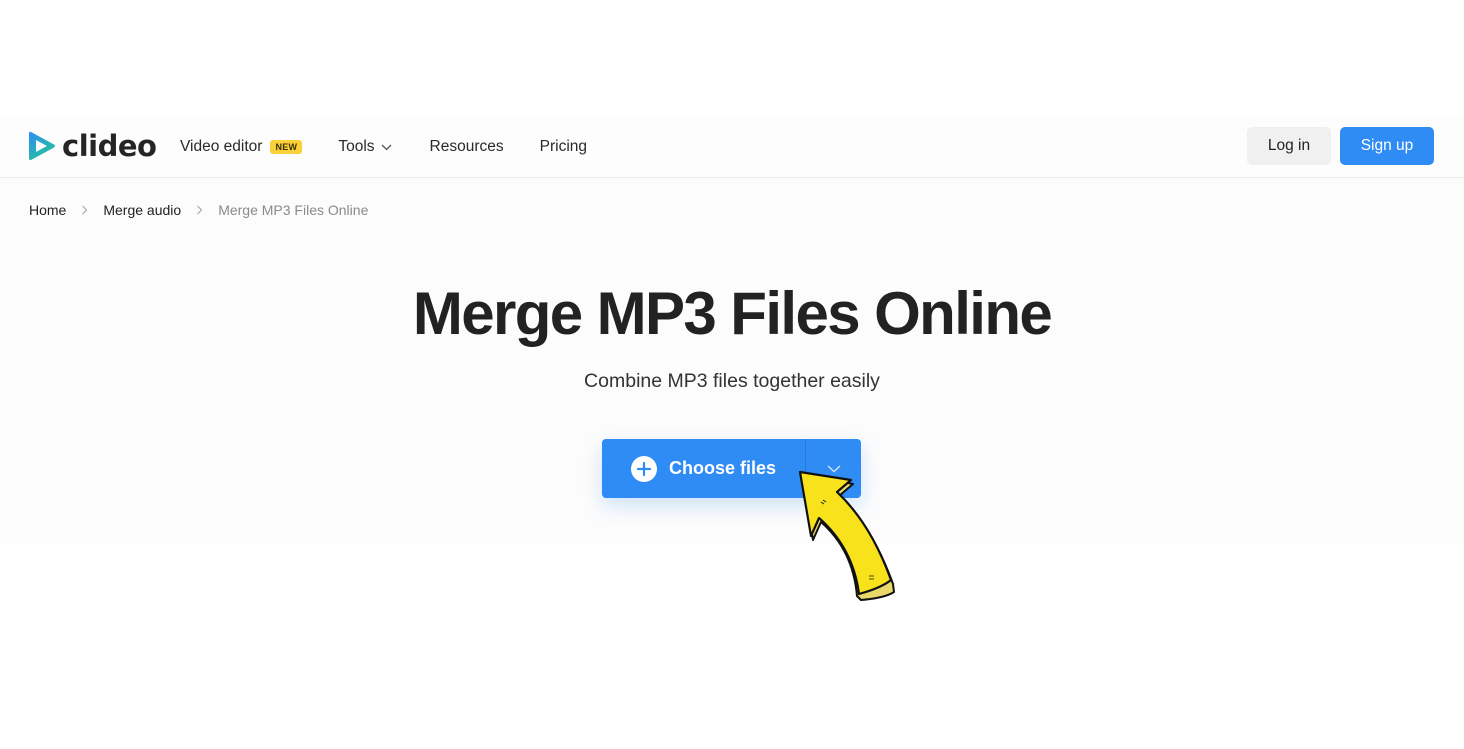  Describe the element at coordinates (722, 468) in the screenshot. I see `choose-files-label: Choose files` at that location.